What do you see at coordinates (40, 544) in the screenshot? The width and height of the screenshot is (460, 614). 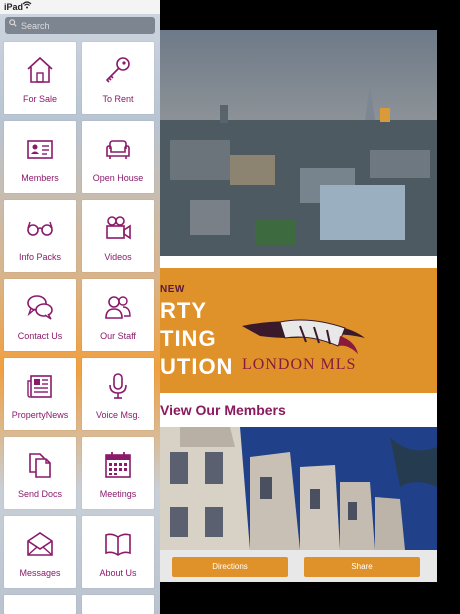 I see `envelope-icon` at bounding box center [40, 544].